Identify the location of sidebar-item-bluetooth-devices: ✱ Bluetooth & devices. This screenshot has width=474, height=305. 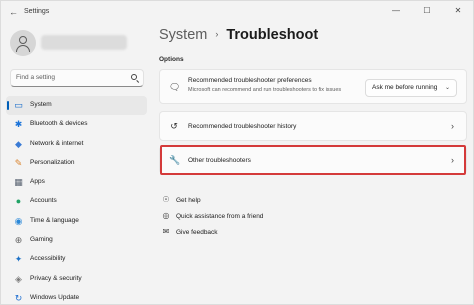
(76, 124).